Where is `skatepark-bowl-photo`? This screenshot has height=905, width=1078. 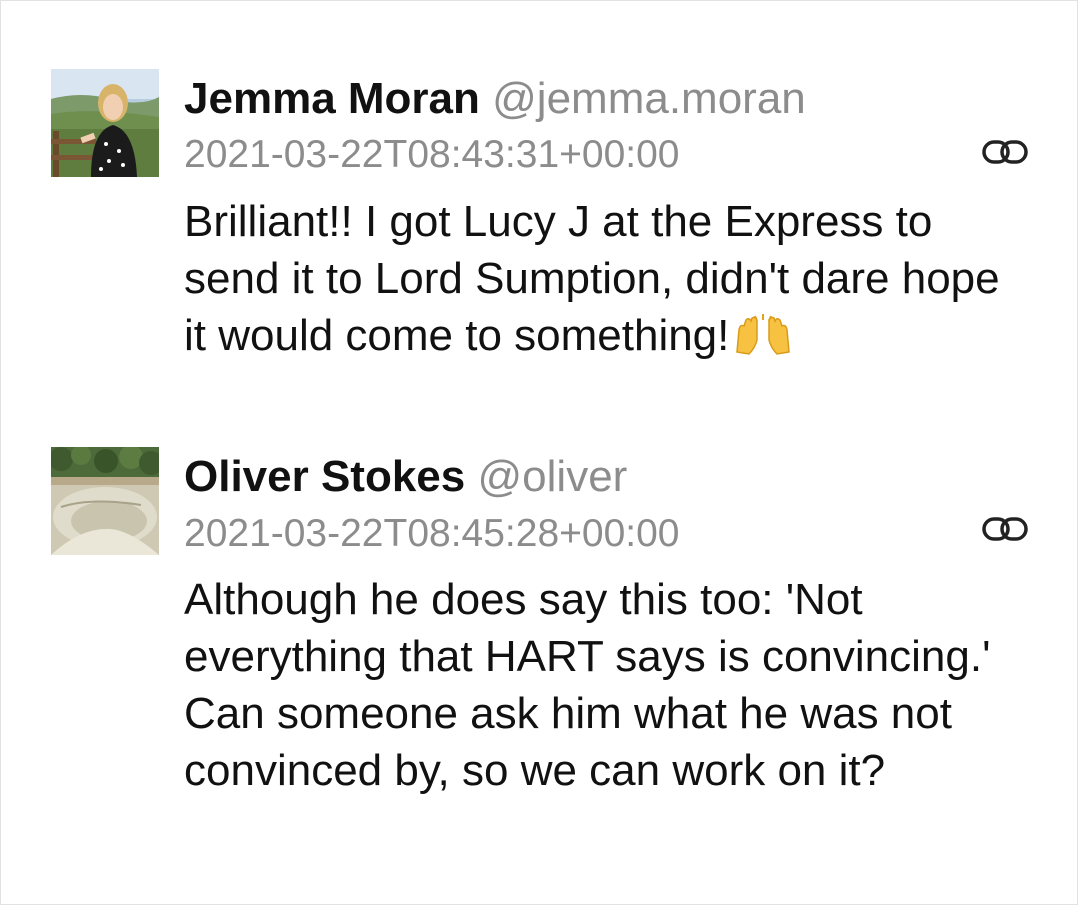
skatepark-bowl-photo is located at coordinates (105, 501).